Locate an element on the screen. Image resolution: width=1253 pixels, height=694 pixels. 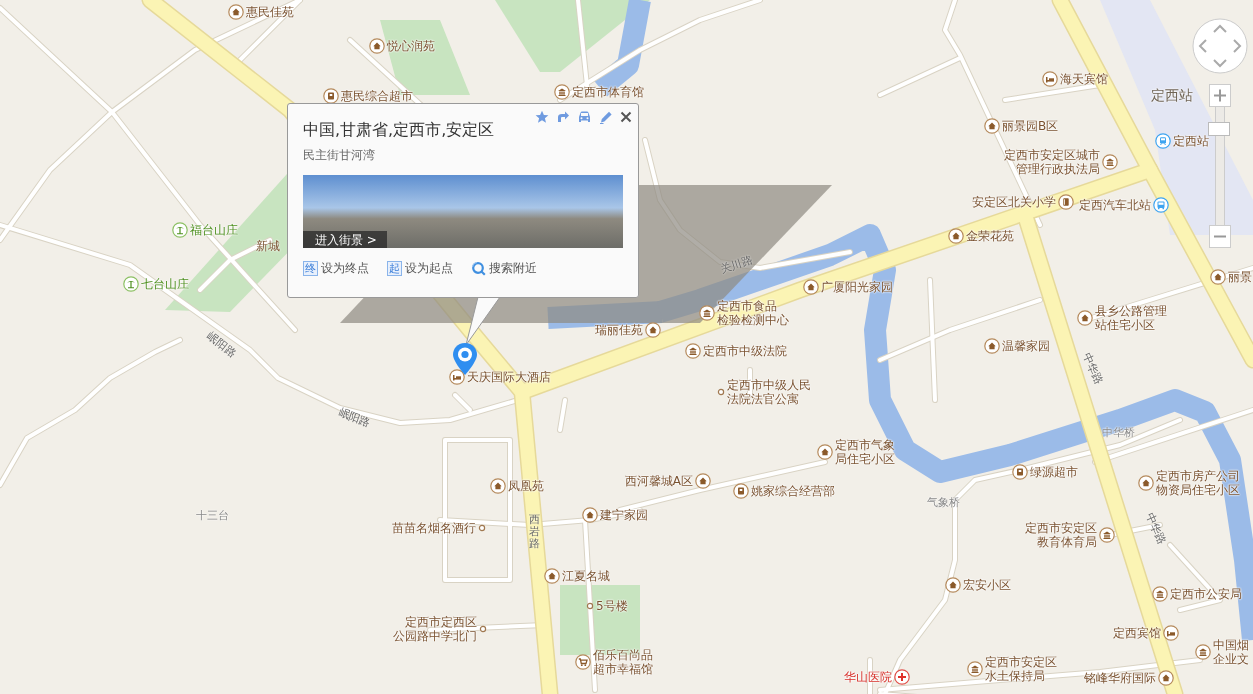
place-label: 悦心润苑 is located at coordinates (411, 46).